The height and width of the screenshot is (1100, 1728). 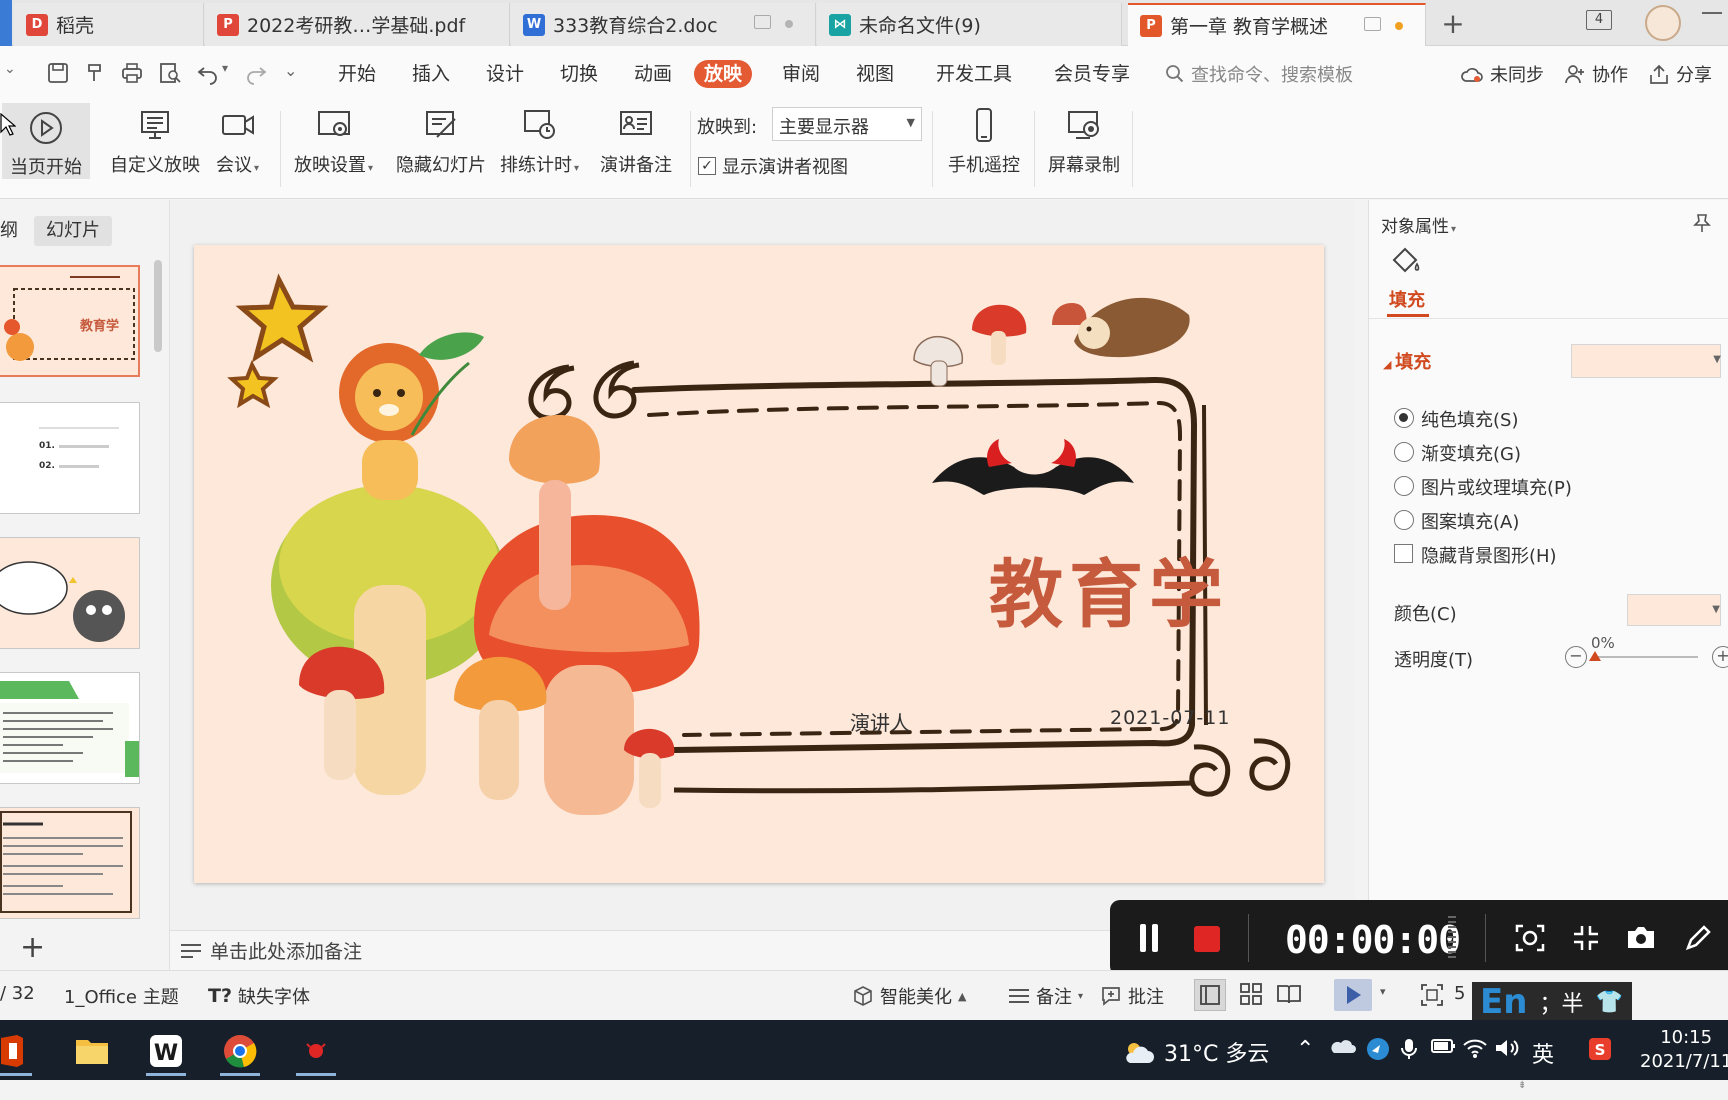 What do you see at coordinates (16, 73) in the screenshot?
I see `chevron-down-icon: ⌄` at bounding box center [16, 73].